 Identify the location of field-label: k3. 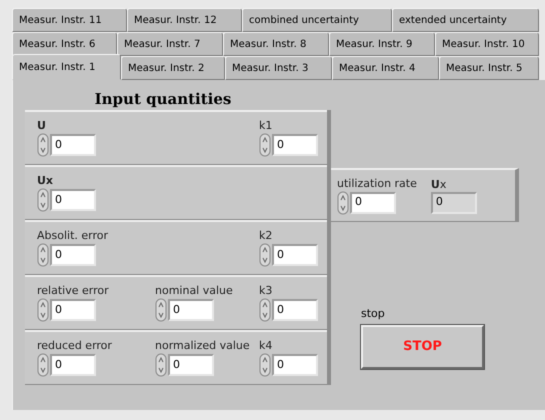
(266, 291).